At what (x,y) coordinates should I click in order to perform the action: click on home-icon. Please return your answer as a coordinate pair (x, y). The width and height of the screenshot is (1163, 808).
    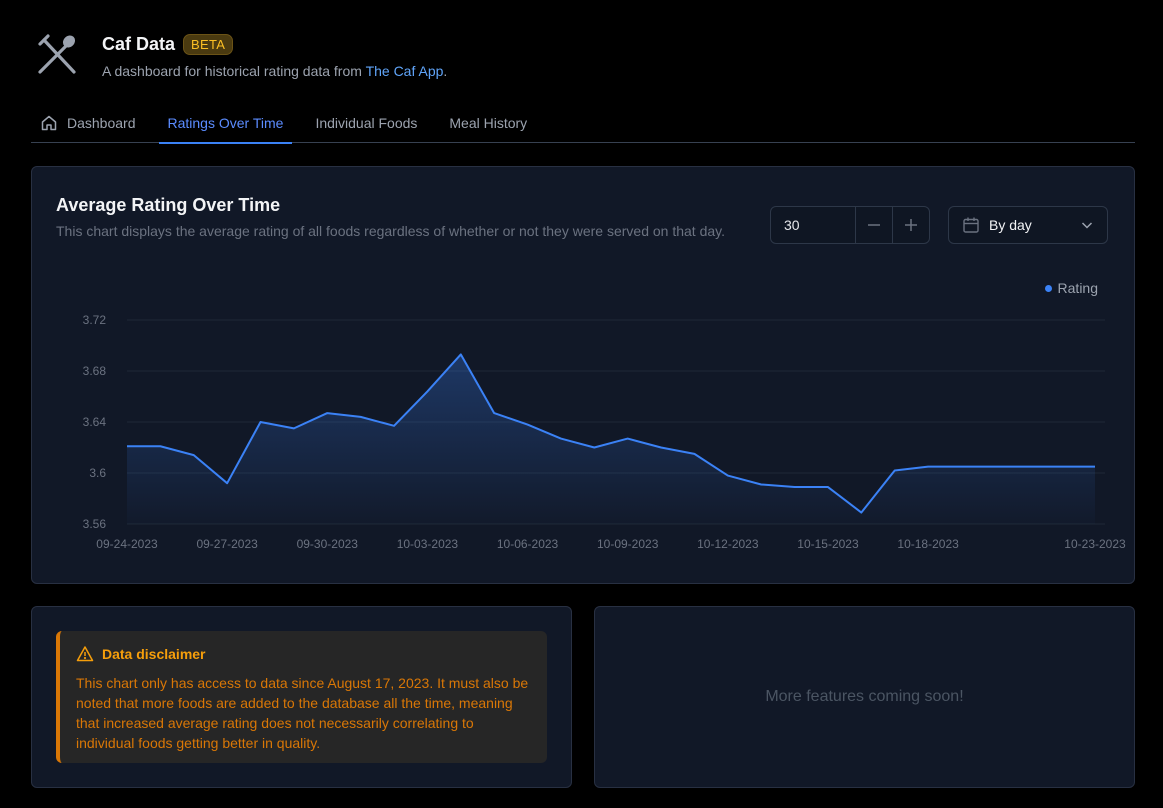
    Looking at the image, I should click on (49, 122).